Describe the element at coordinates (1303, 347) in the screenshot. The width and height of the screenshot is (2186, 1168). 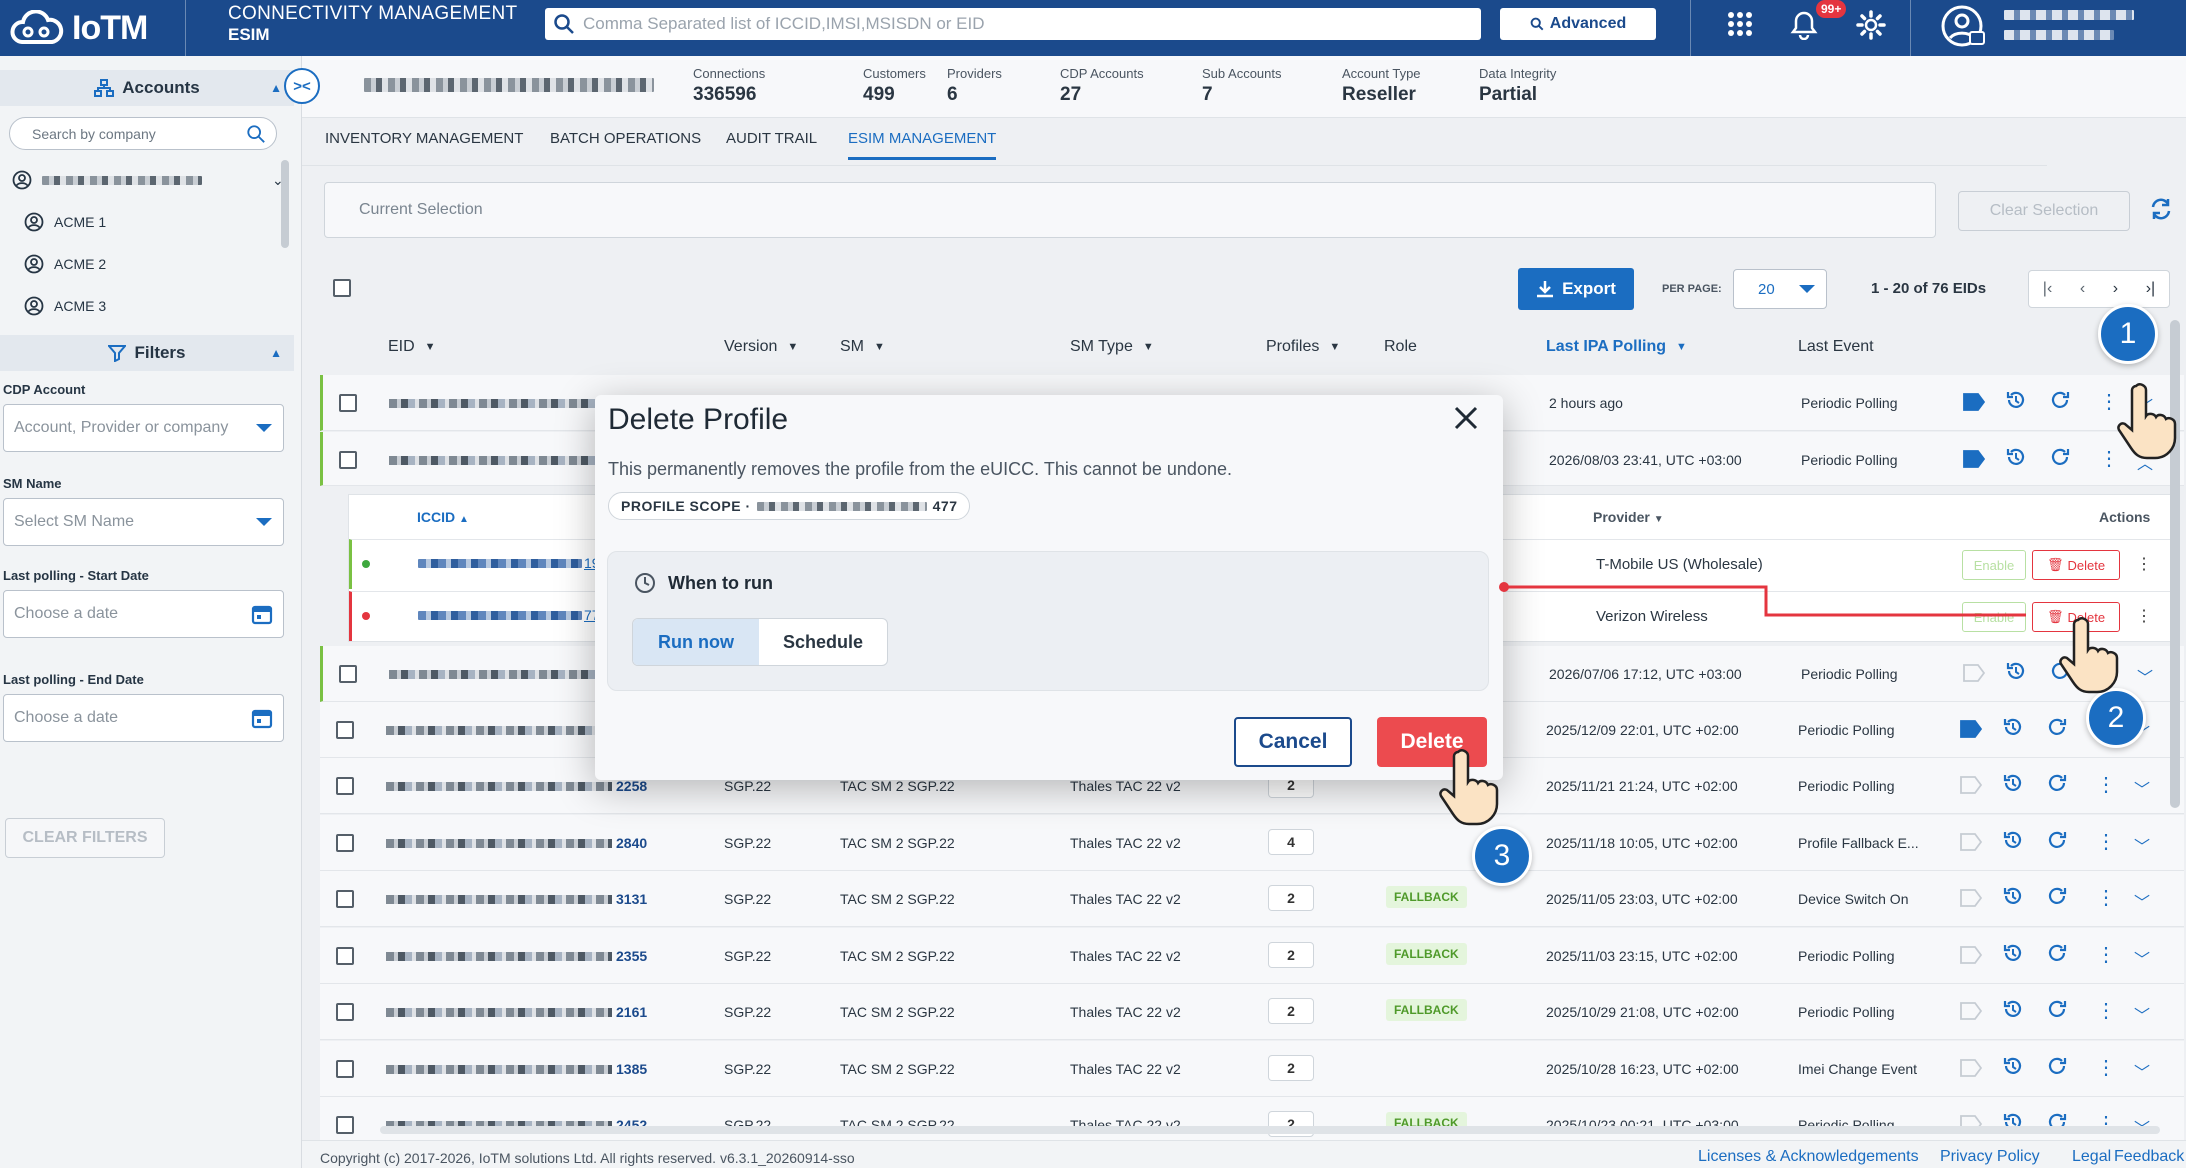
I see `column-profiles: Profiles ▼` at that location.